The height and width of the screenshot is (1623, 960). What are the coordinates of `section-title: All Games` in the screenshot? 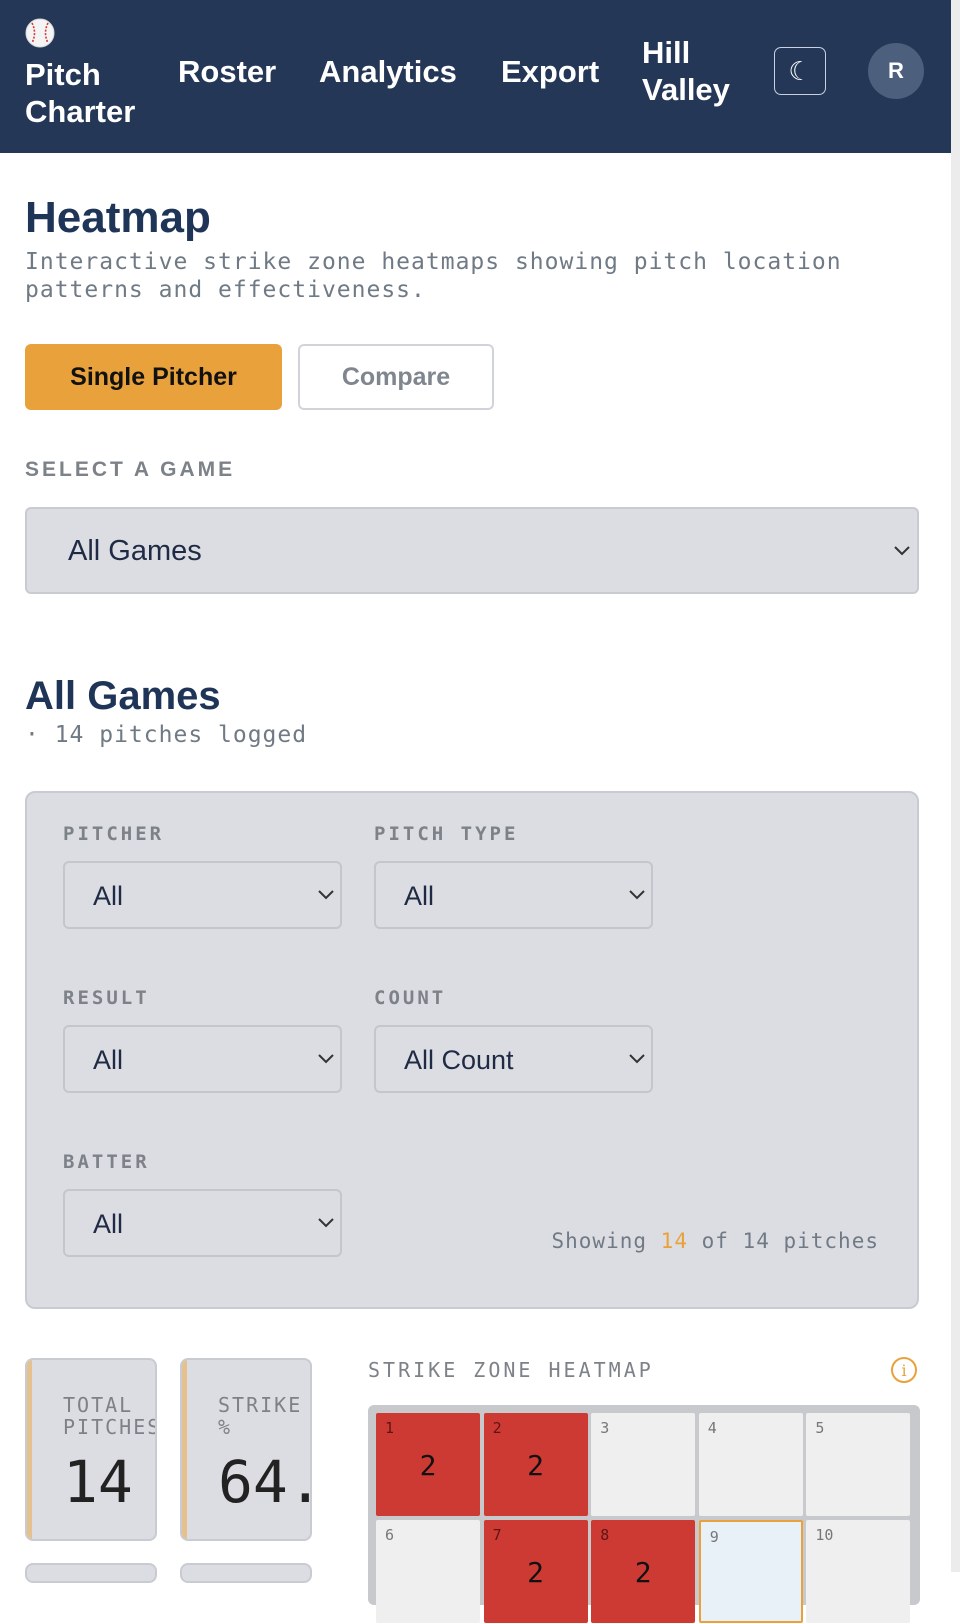 It's located at (123, 696).